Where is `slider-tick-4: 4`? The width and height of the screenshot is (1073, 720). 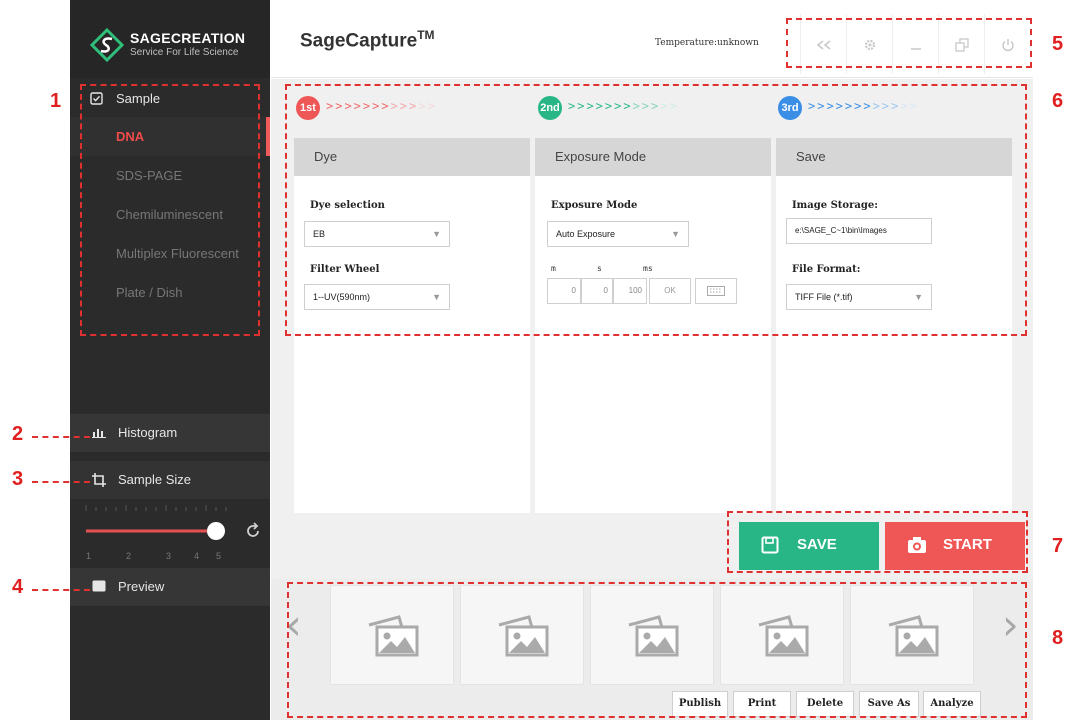
slider-tick-4: 4 is located at coordinates (197, 556).